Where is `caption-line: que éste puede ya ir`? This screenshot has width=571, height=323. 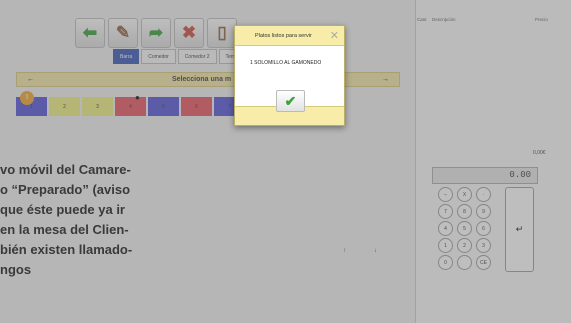
caption-line: que éste puede ya ir is located at coordinates (62, 209).